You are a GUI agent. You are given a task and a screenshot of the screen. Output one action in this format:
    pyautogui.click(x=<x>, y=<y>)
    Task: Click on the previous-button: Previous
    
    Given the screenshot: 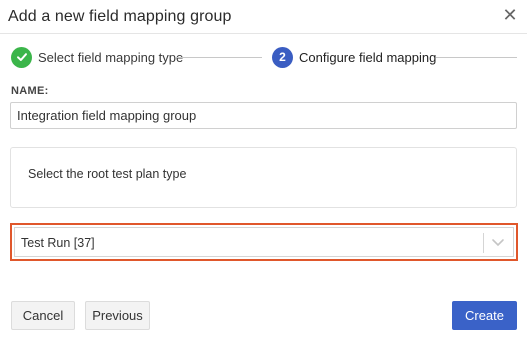 What is the action you would take?
    pyautogui.click(x=117, y=315)
    